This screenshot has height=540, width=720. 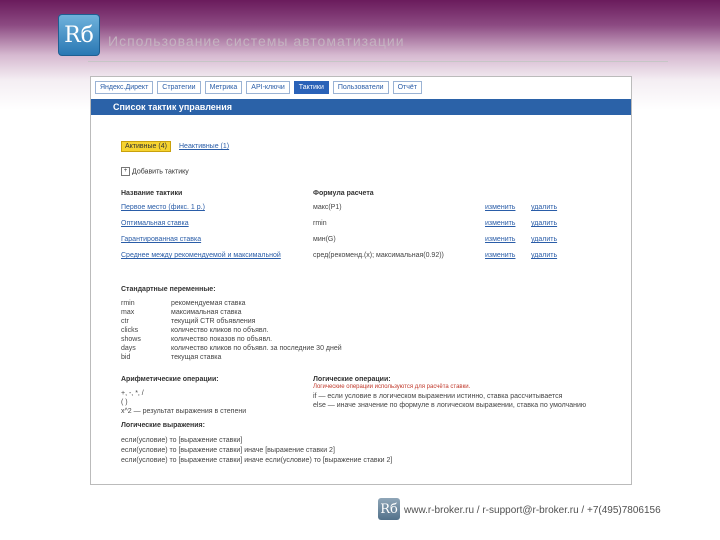 I want to click on examples-title: Логические выражения:, so click(x=163, y=425).